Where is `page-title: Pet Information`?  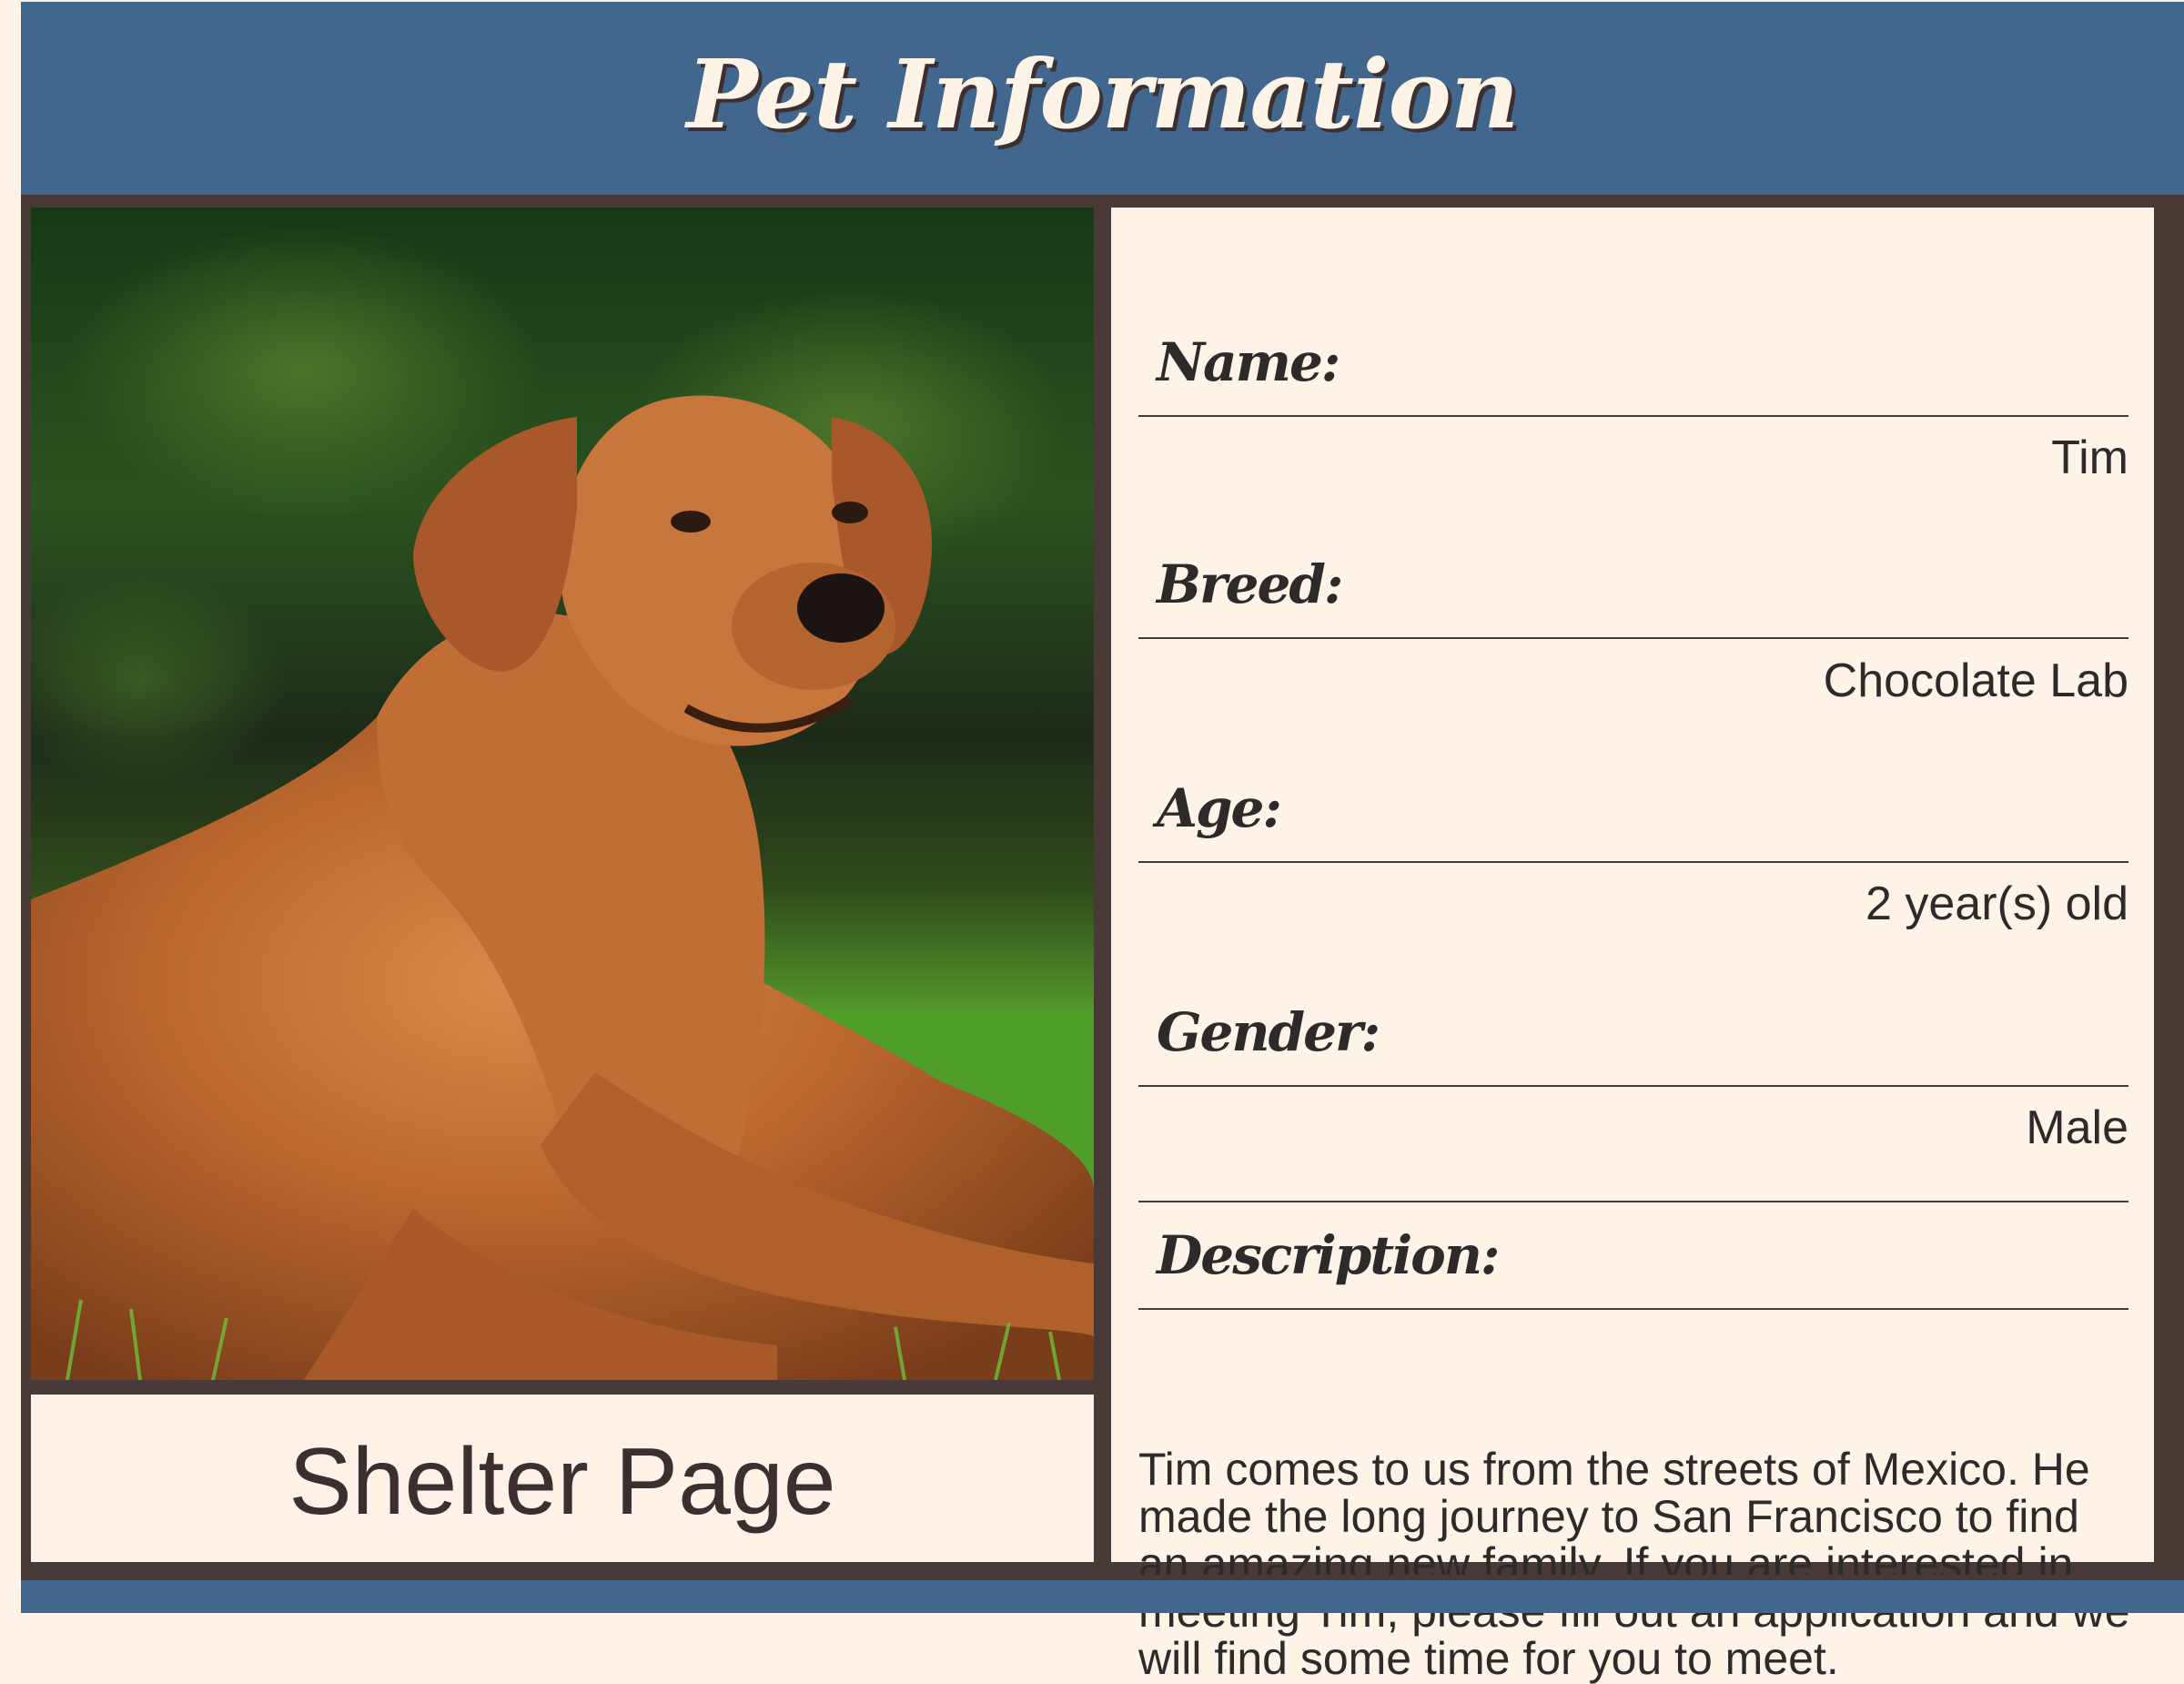 page-title: Pet Information is located at coordinates (1103, 93).